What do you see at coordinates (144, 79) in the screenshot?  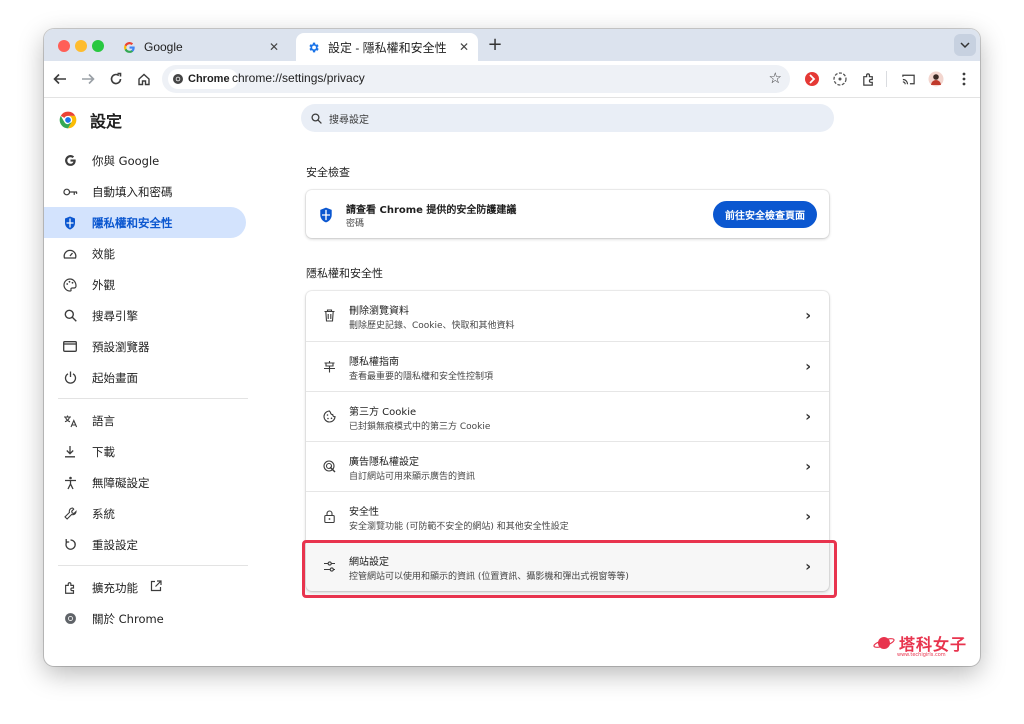 I see `home-button` at bounding box center [144, 79].